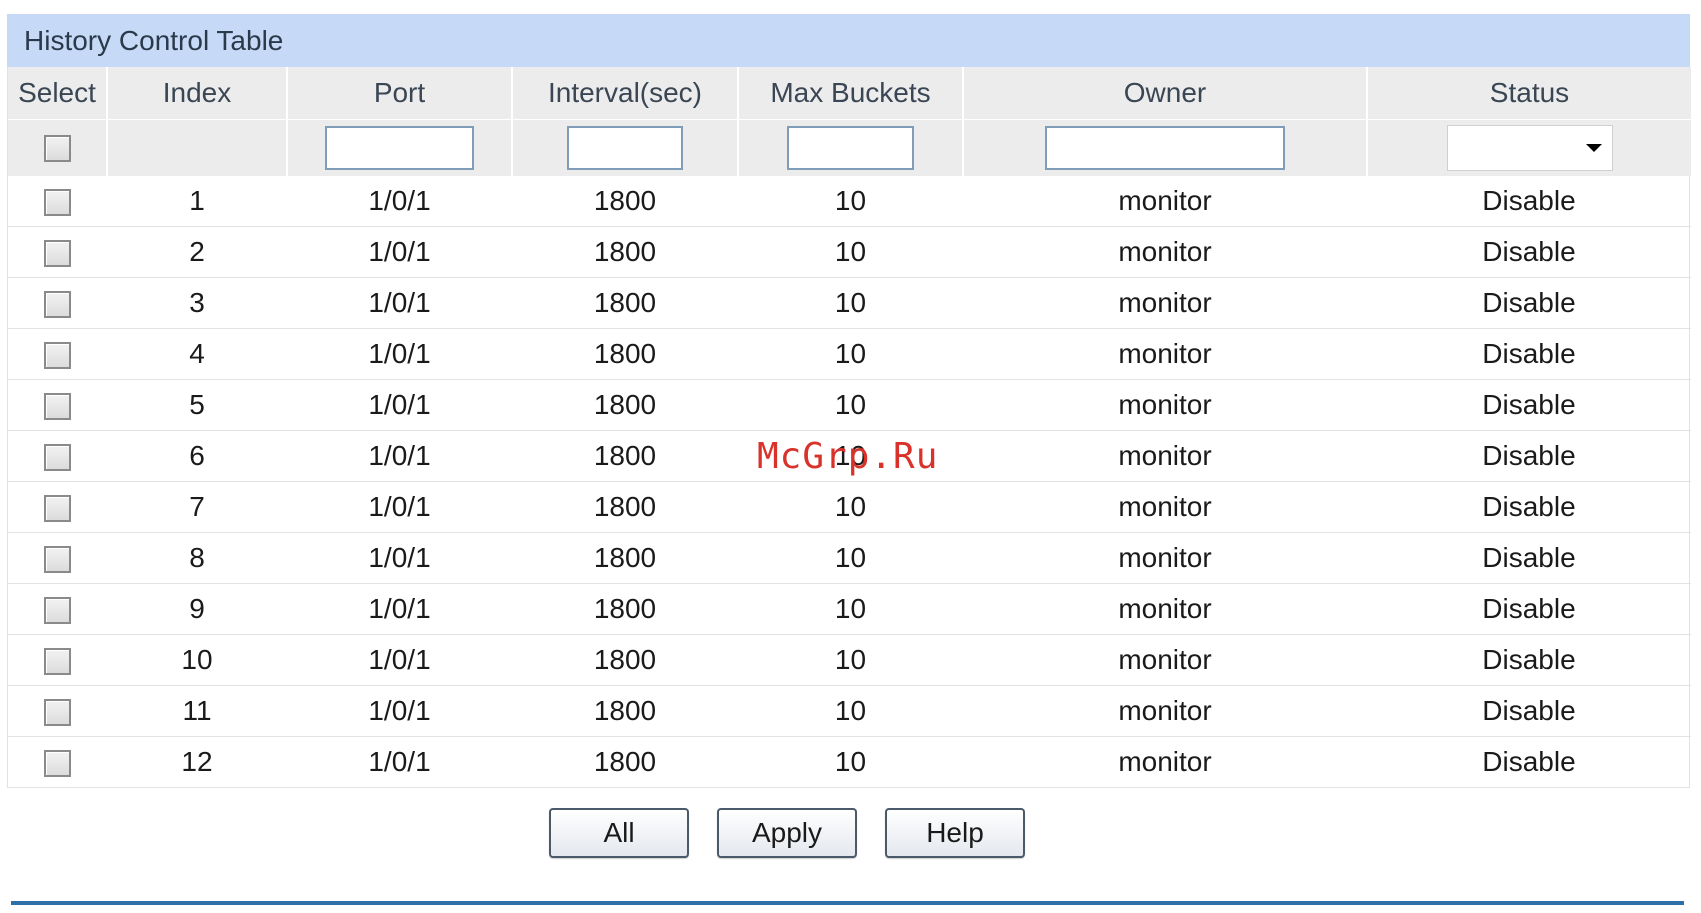 The width and height of the screenshot is (1701, 913). I want to click on row-index: 6, so click(197, 456).